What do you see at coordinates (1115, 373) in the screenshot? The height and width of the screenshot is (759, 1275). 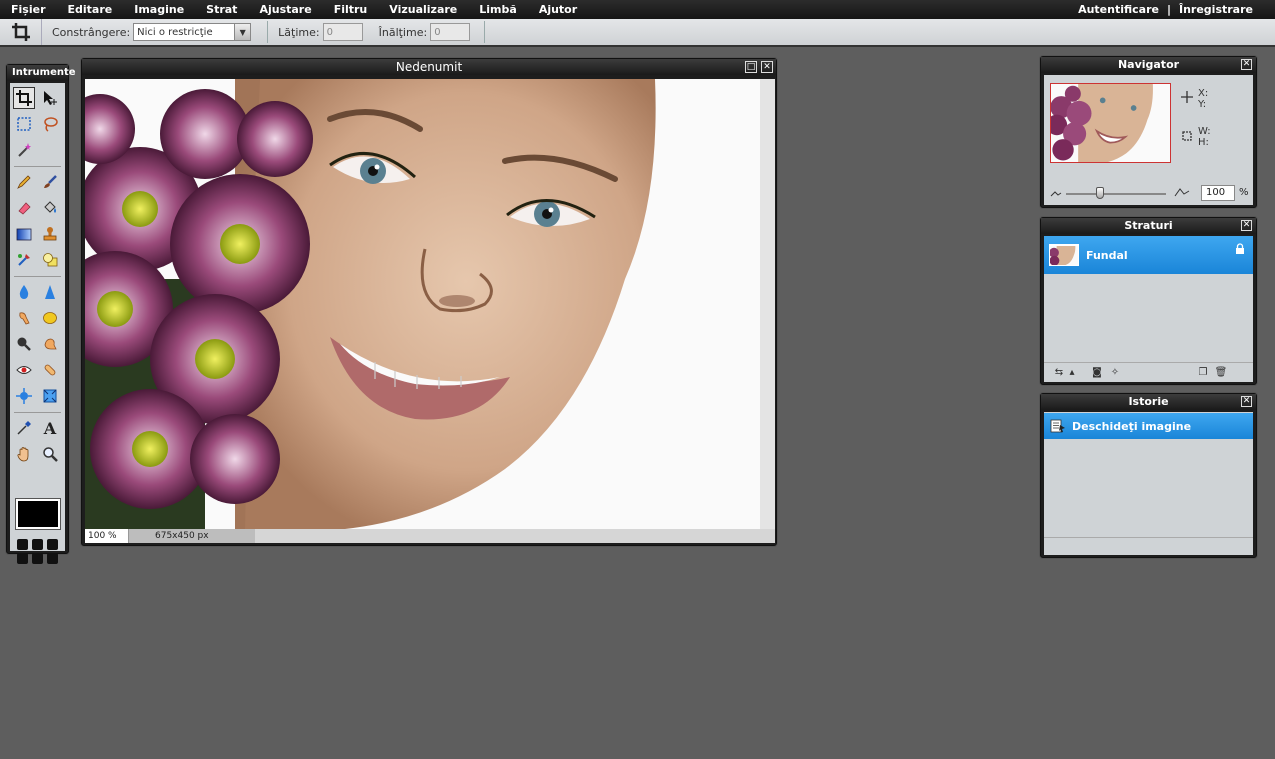 I see `layer-style-icon: ✧` at bounding box center [1115, 373].